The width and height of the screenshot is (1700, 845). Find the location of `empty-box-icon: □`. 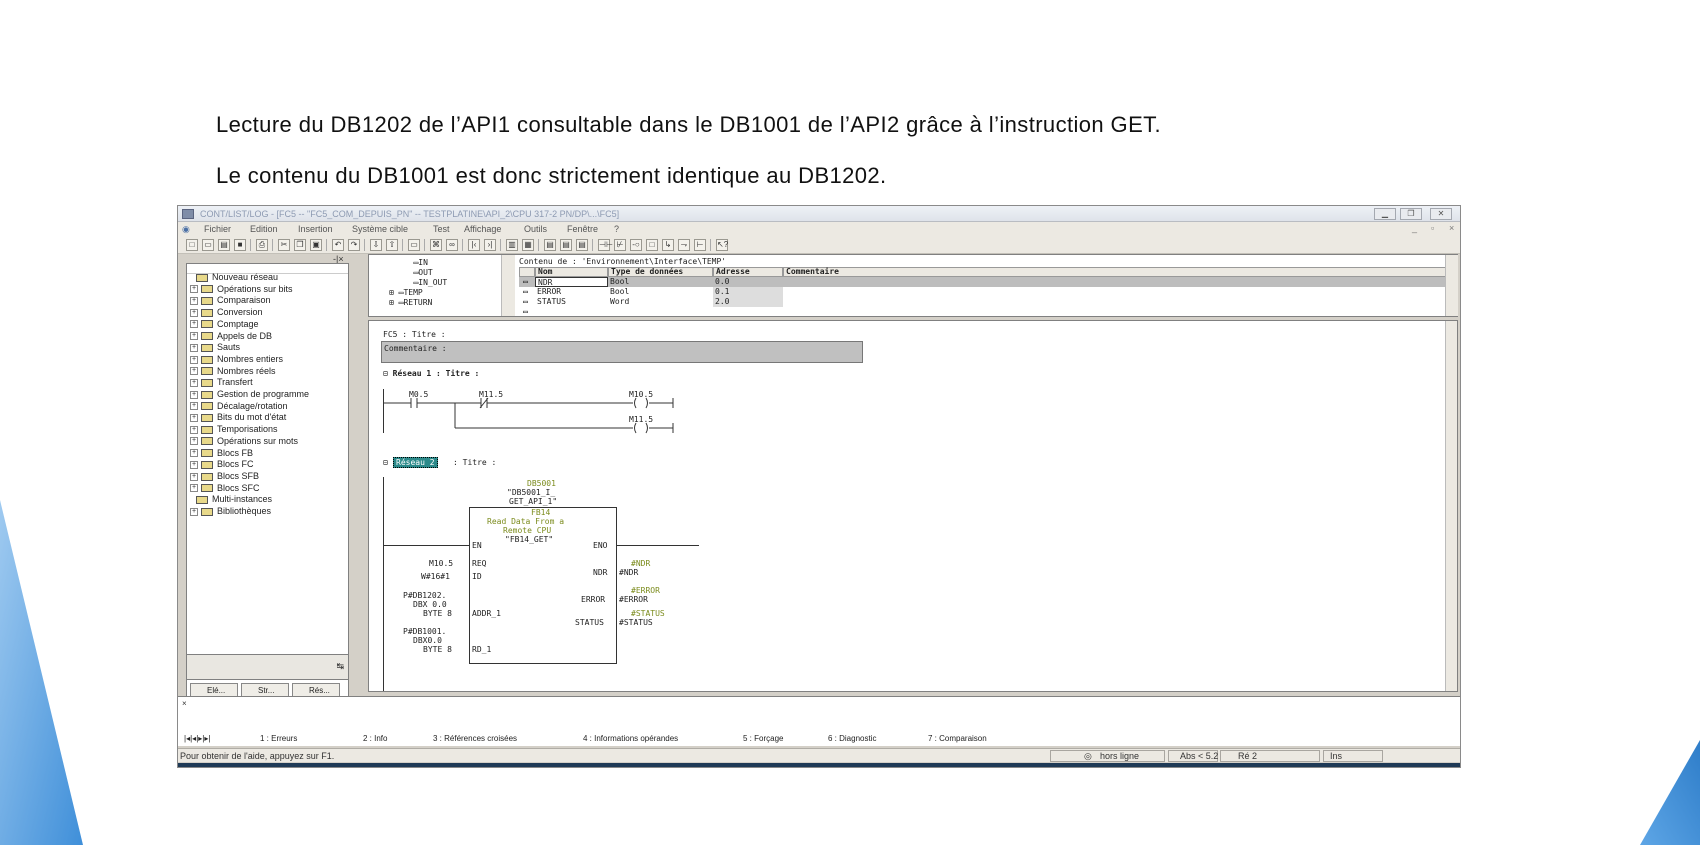

empty-box-icon: □ is located at coordinates (652, 245).